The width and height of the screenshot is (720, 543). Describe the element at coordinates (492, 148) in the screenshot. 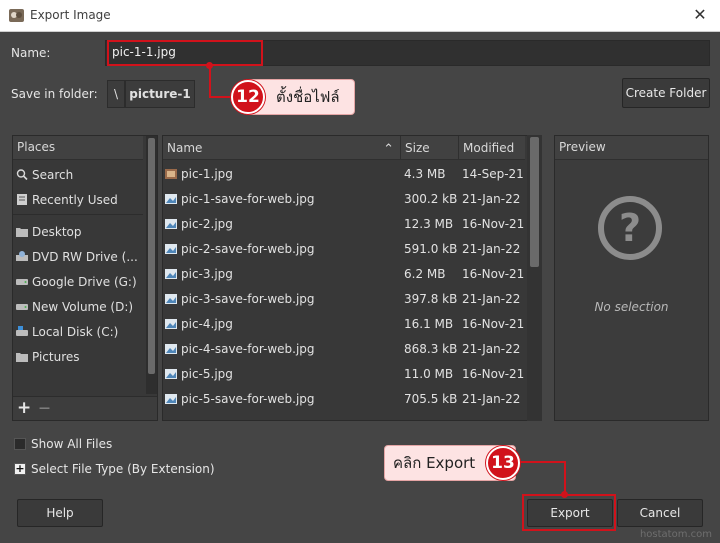

I see `column-modified-header: Modified` at that location.